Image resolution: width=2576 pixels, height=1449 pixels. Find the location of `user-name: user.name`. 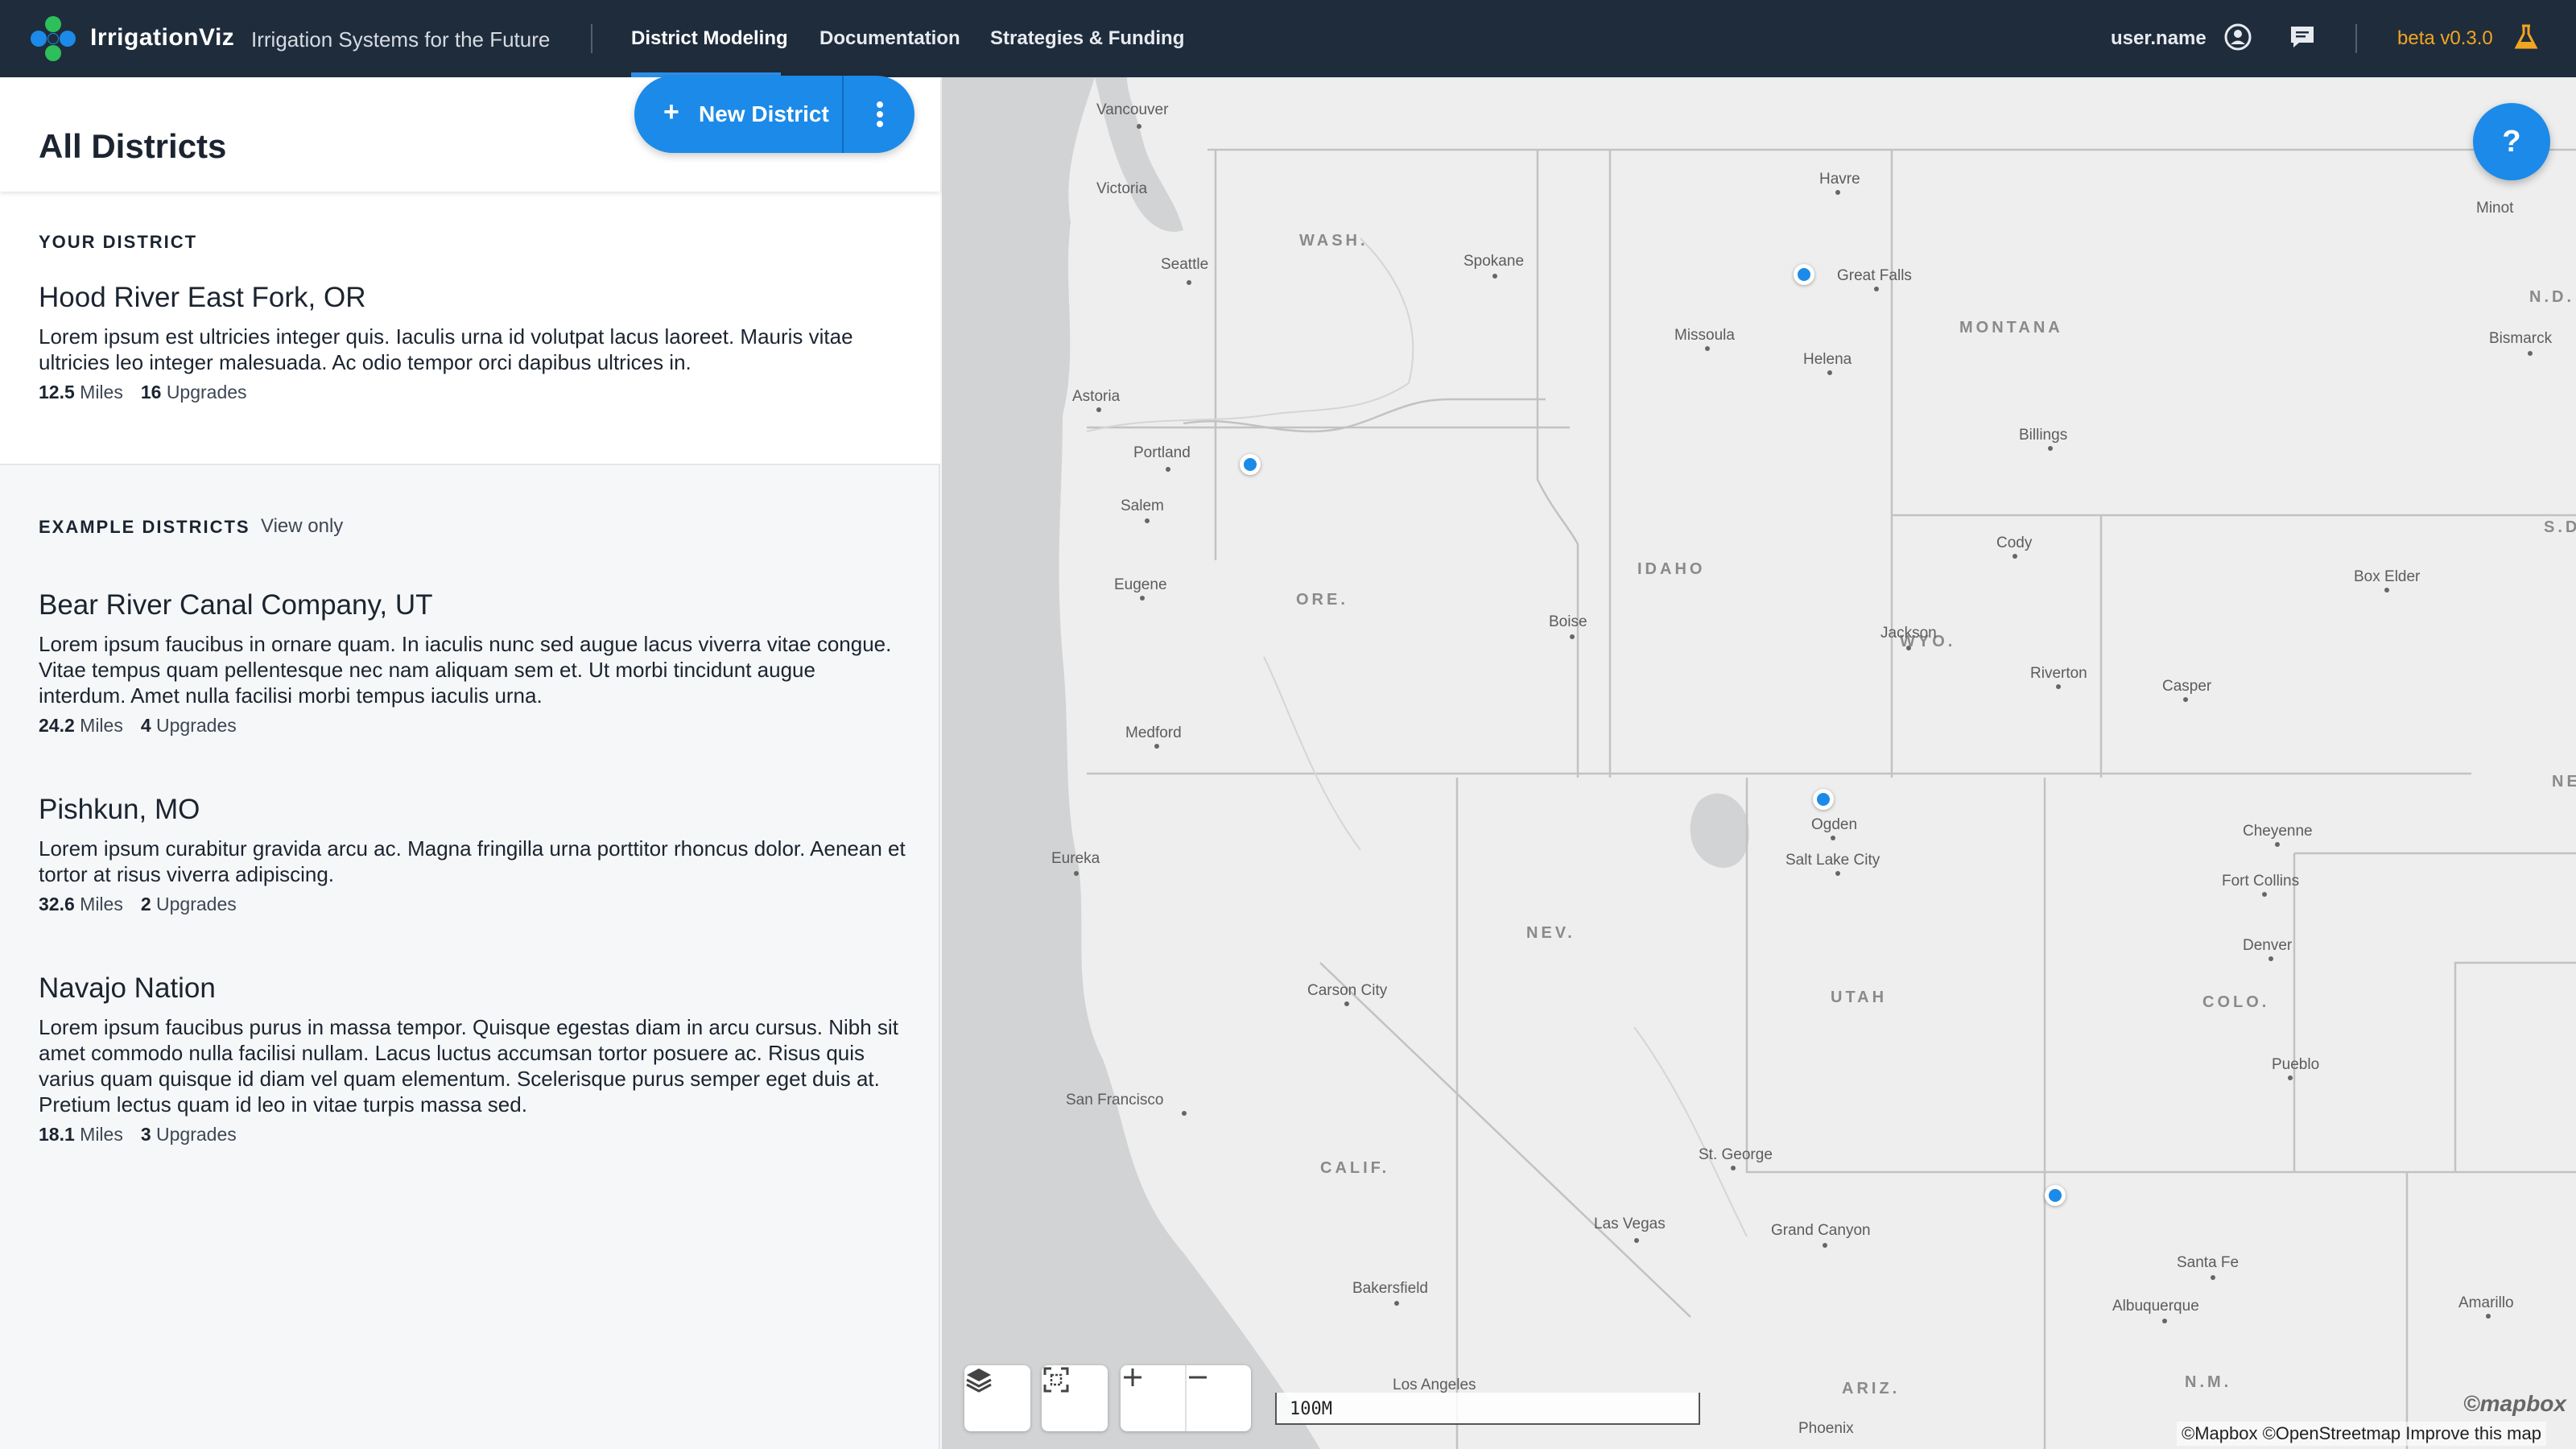

user-name: user.name is located at coordinates (2159, 38).